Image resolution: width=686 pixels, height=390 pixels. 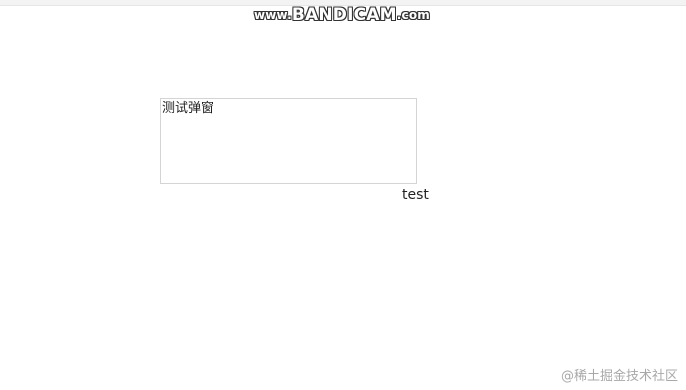 What do you see at coordinates (415, 195) in the screenshot?
I see `test-label: test` at bounding box center [415, 195].